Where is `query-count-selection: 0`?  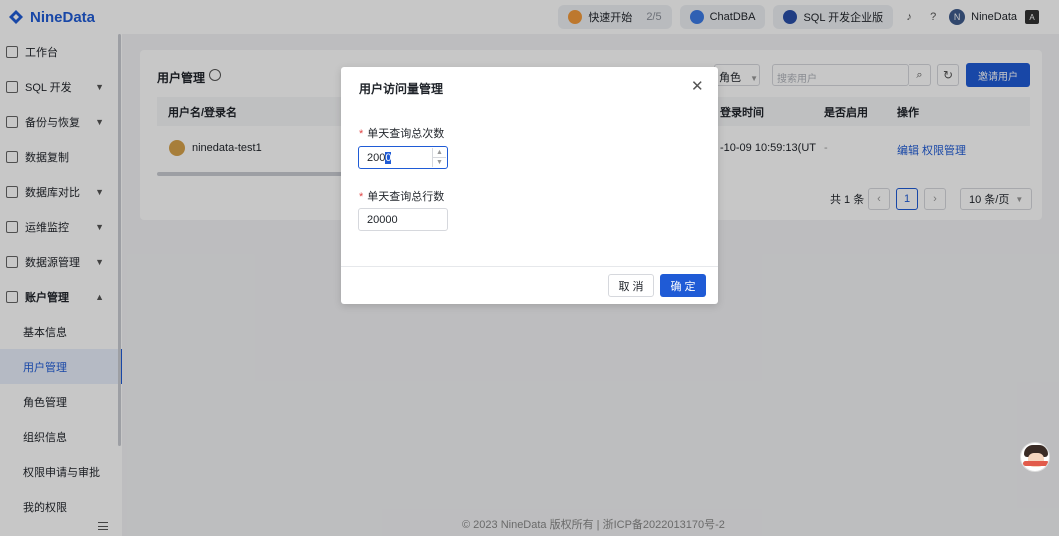
query-count-selection: 0 is located at coordinates (388, 158).